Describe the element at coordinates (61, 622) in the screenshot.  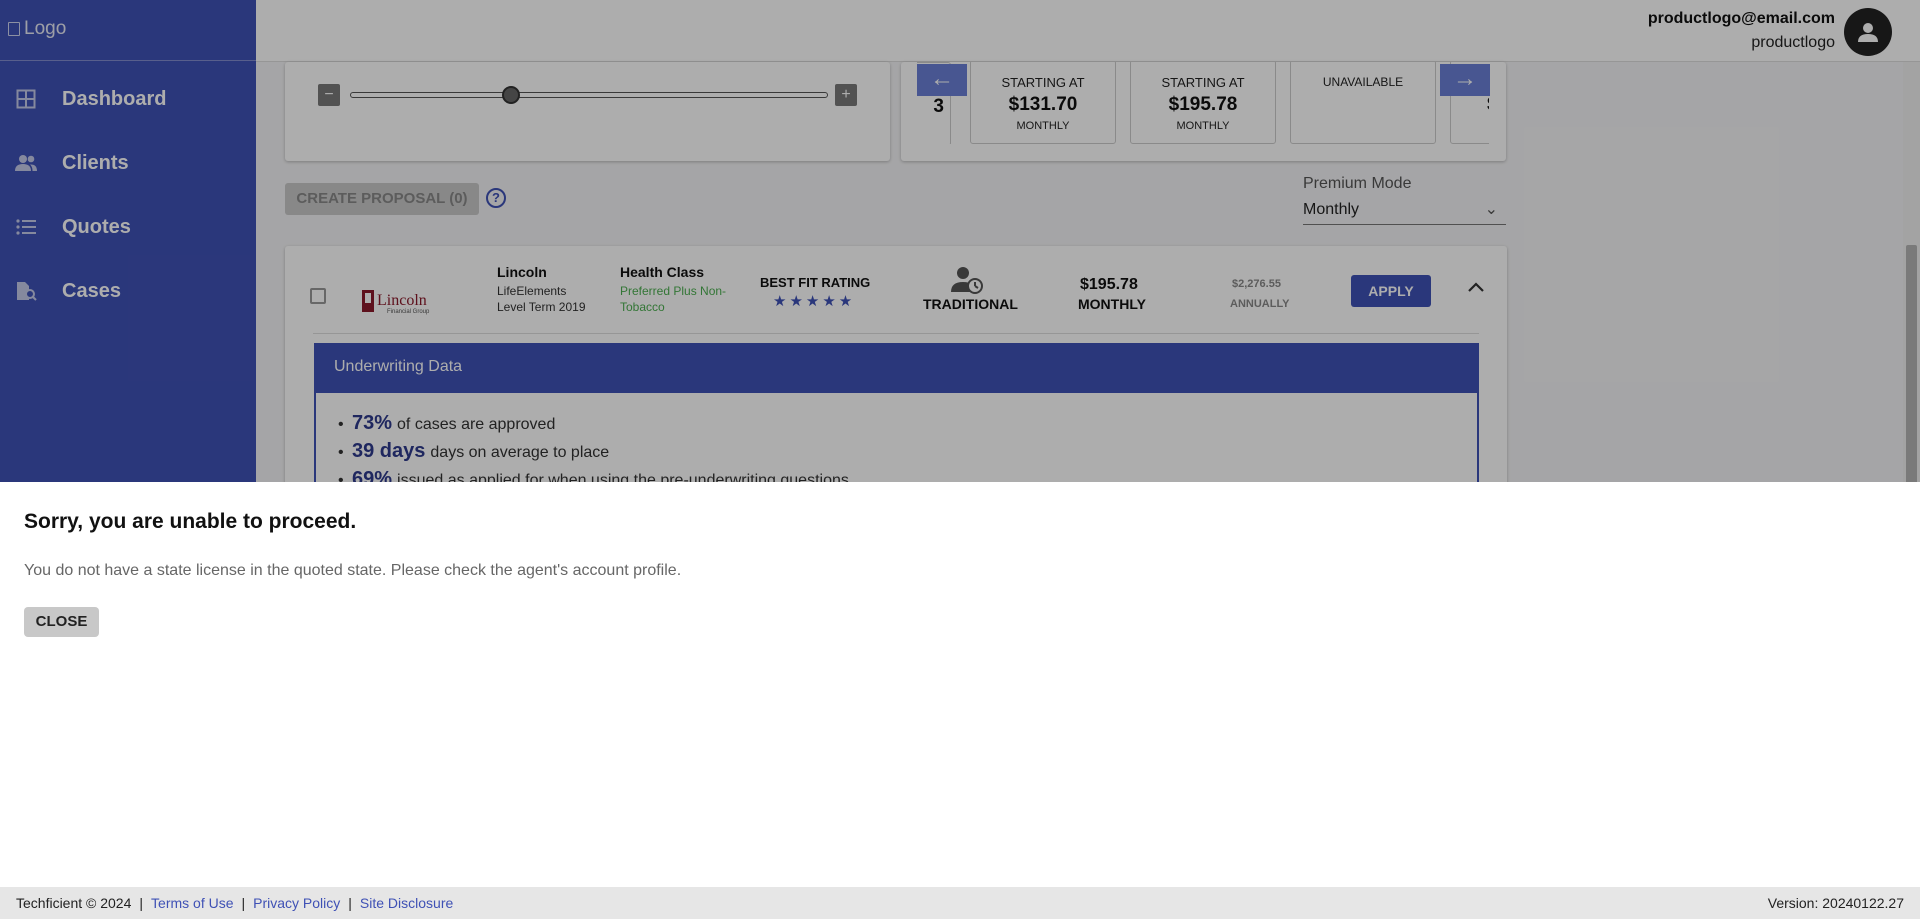
I see `close-button: CLOSE` at that location.